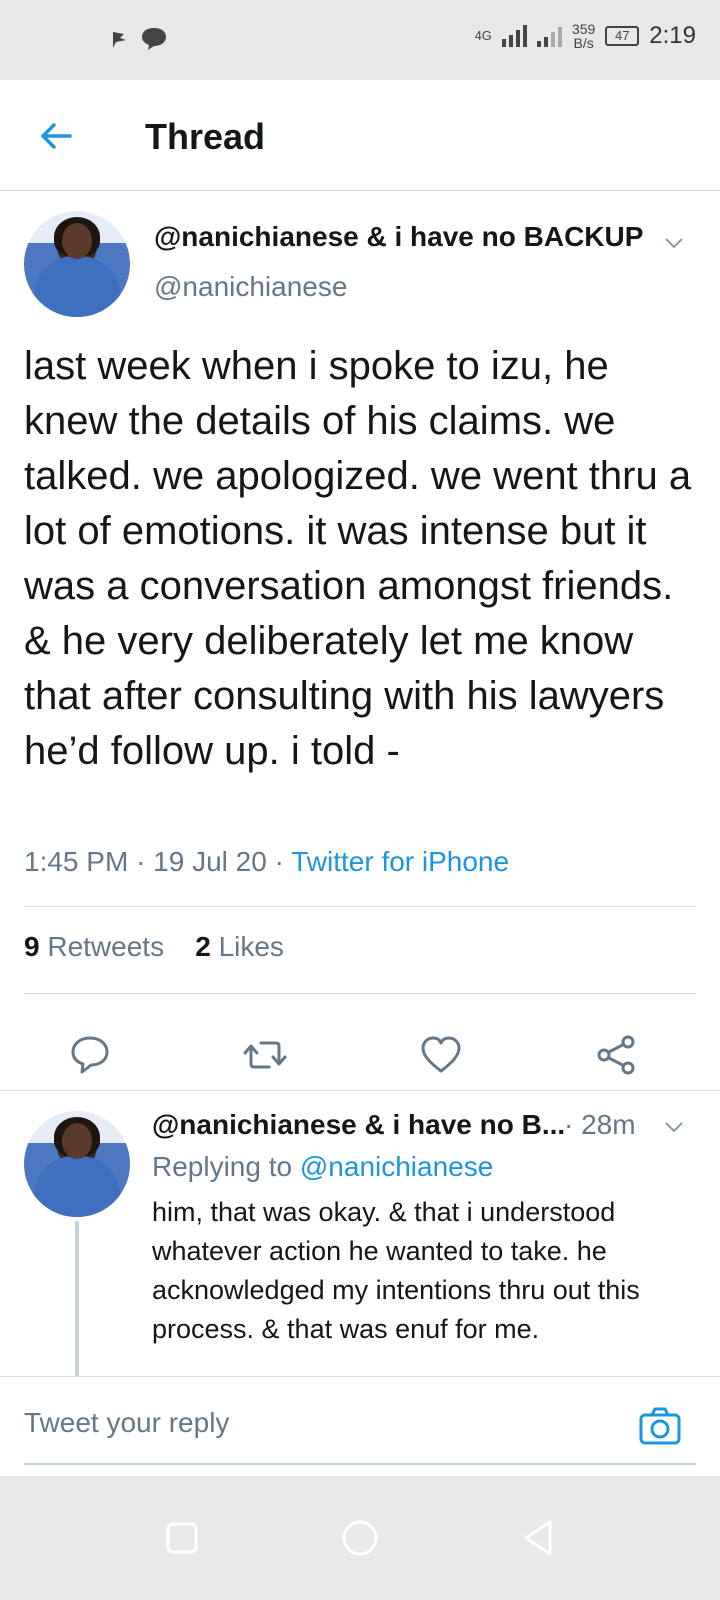 This screenshot has height=1600, width=720. What do you see at coordinates (400, 861) in the screenshot?
I see `tweet-source-link: Twitter for iPhone` at bounding box center [400, 861].